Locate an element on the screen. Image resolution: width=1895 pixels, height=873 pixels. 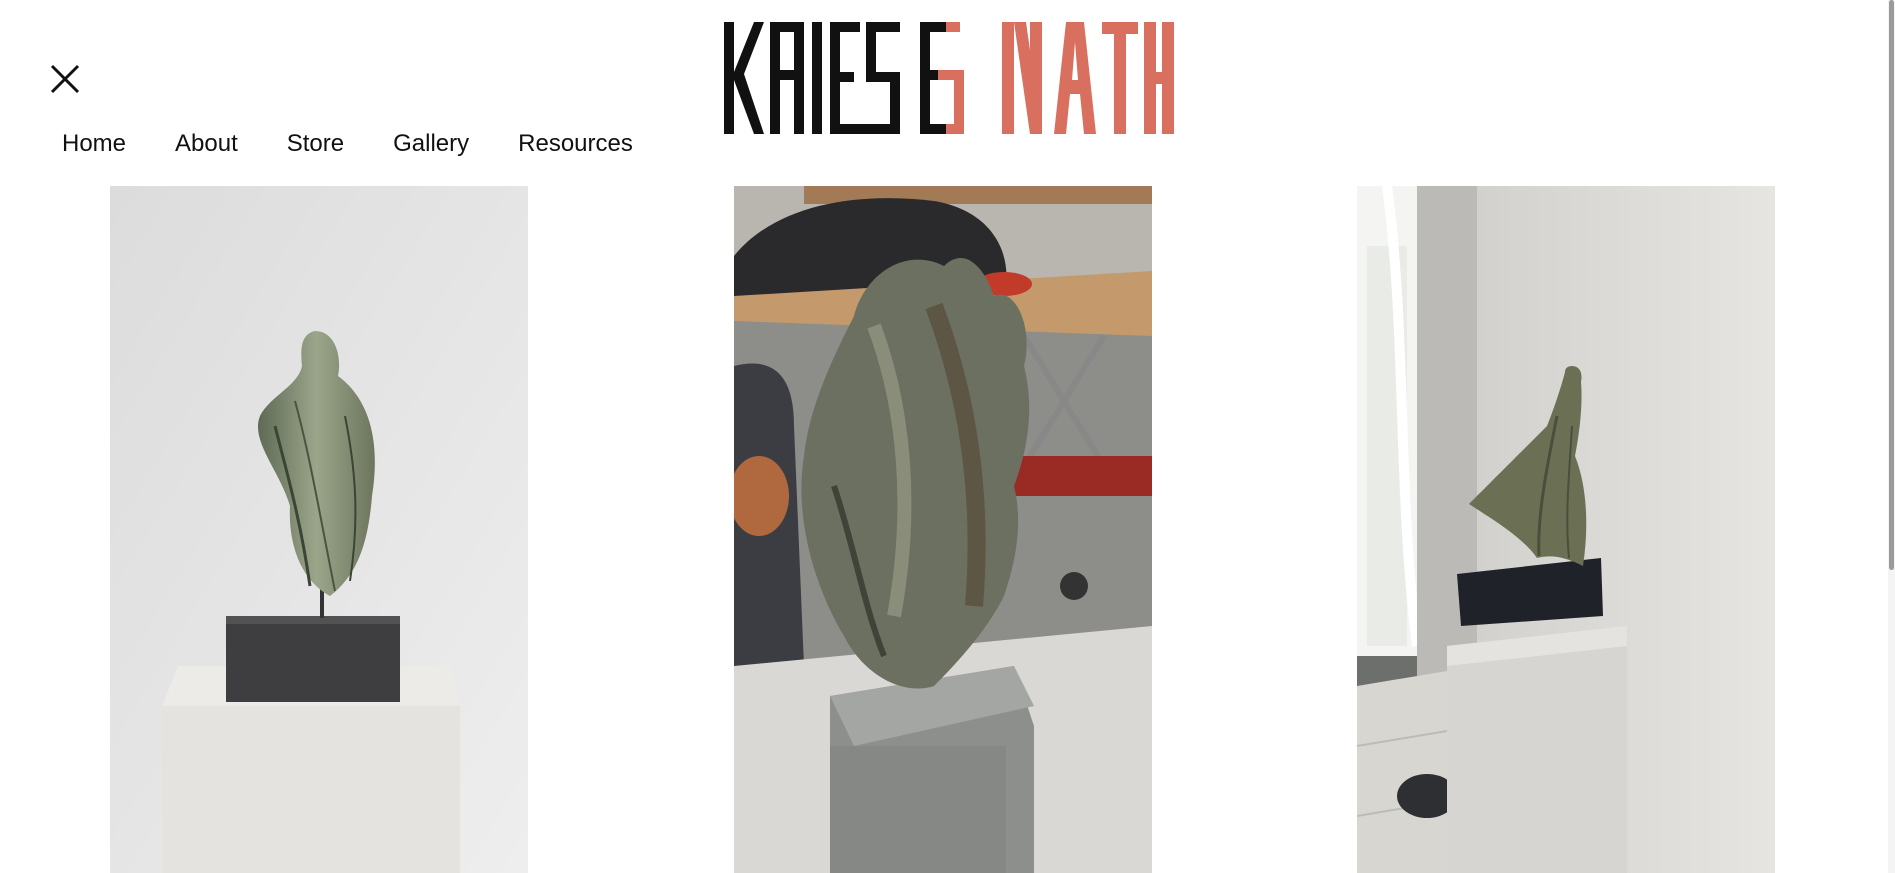
close-menu-button is located at coordinates (65, 79).